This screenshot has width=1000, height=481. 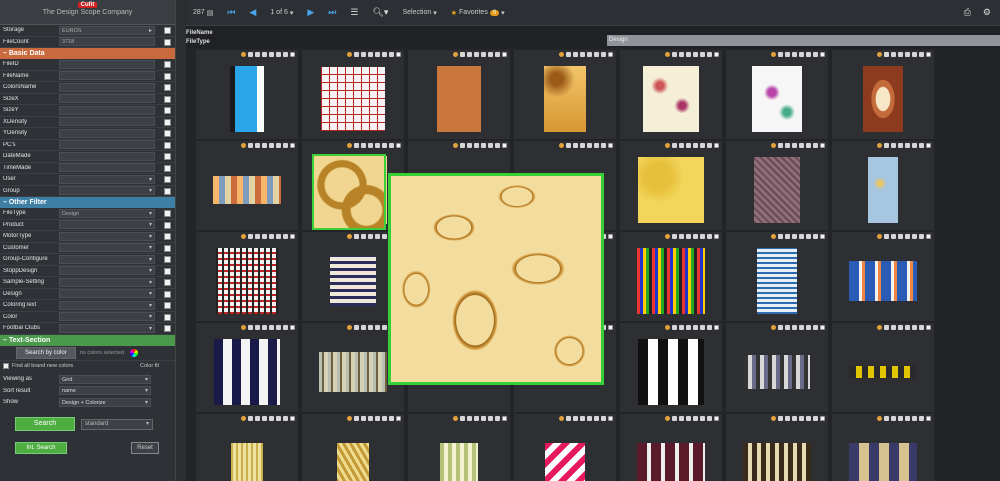 What do you see at coordinates (87, 76) in the screenshot?
I see `filter-row: FileName` at bounding box center [87, 76].